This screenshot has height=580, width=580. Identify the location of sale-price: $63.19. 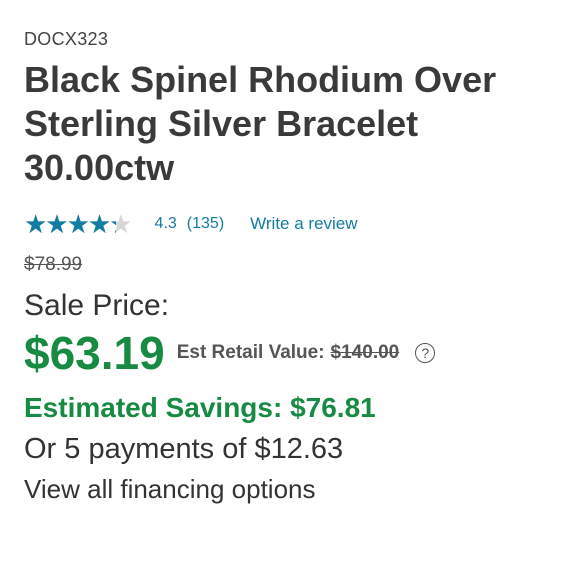
(94, 353).